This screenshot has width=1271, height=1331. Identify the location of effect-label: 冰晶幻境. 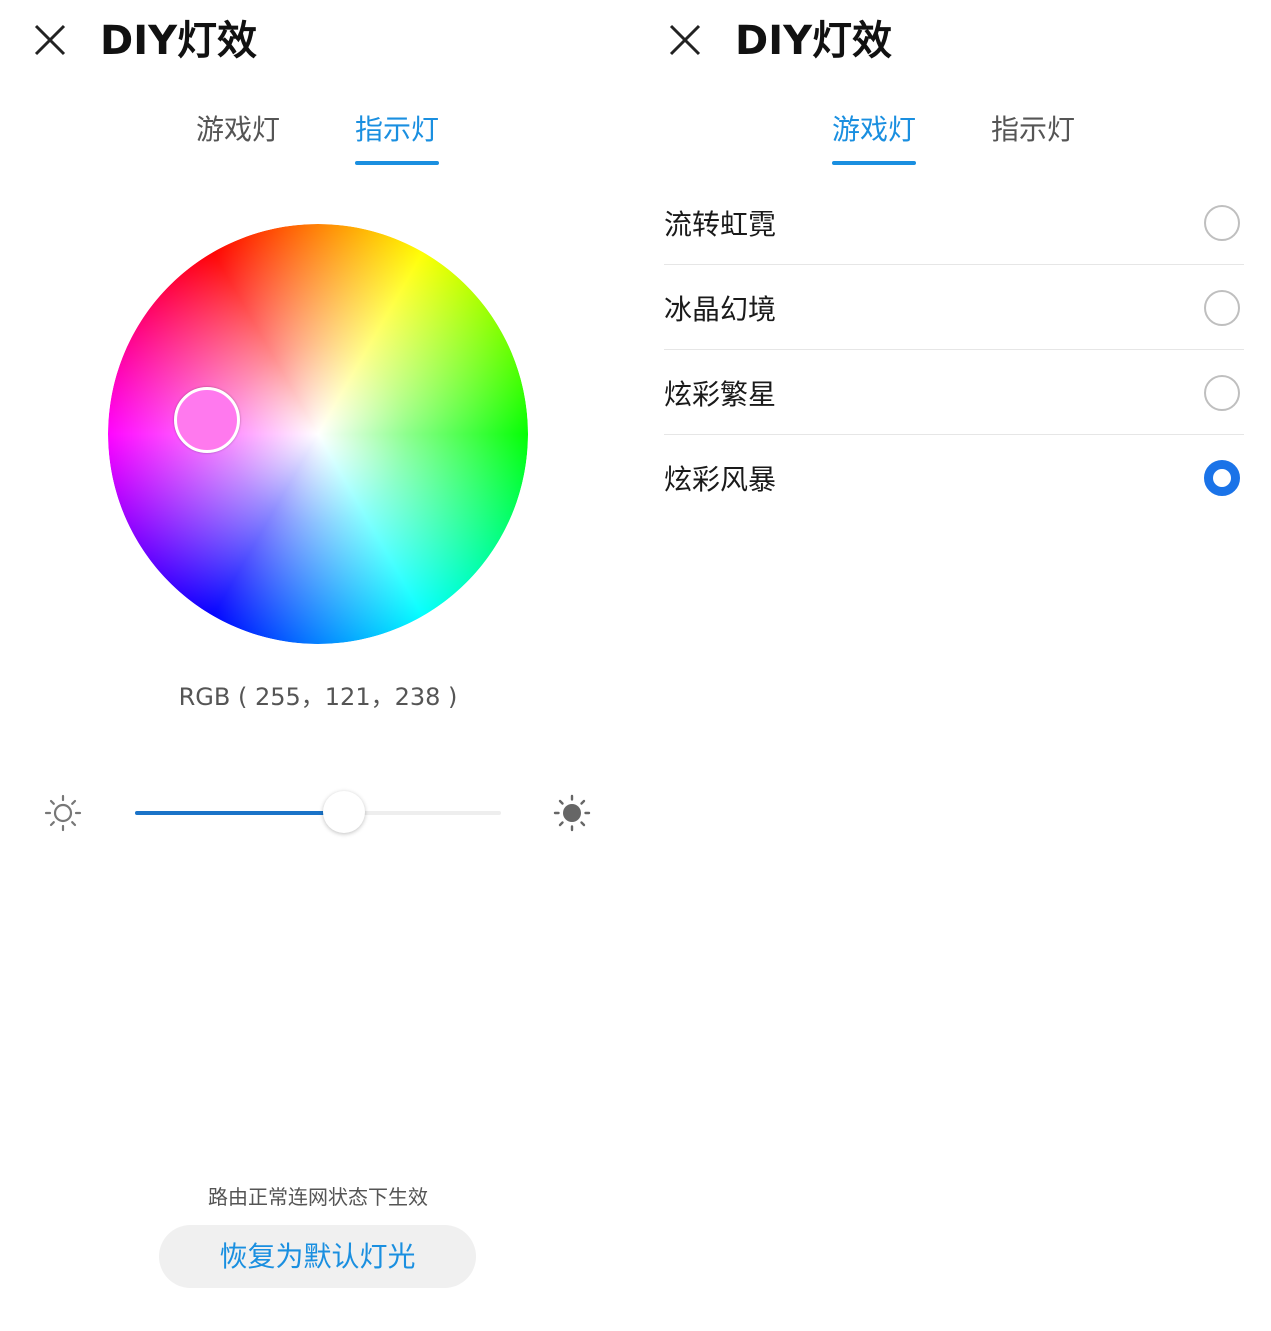
(720, 309).